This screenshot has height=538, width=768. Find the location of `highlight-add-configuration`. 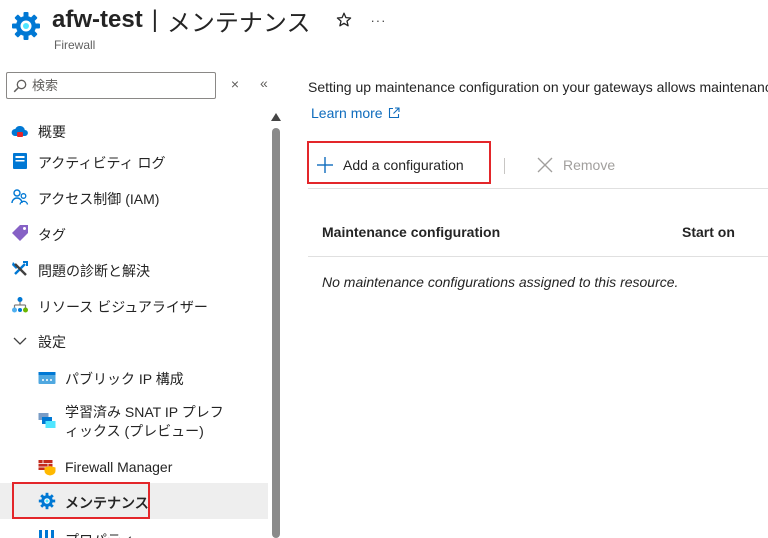

highlight-add-configuration is located at coordinates (399, 162).